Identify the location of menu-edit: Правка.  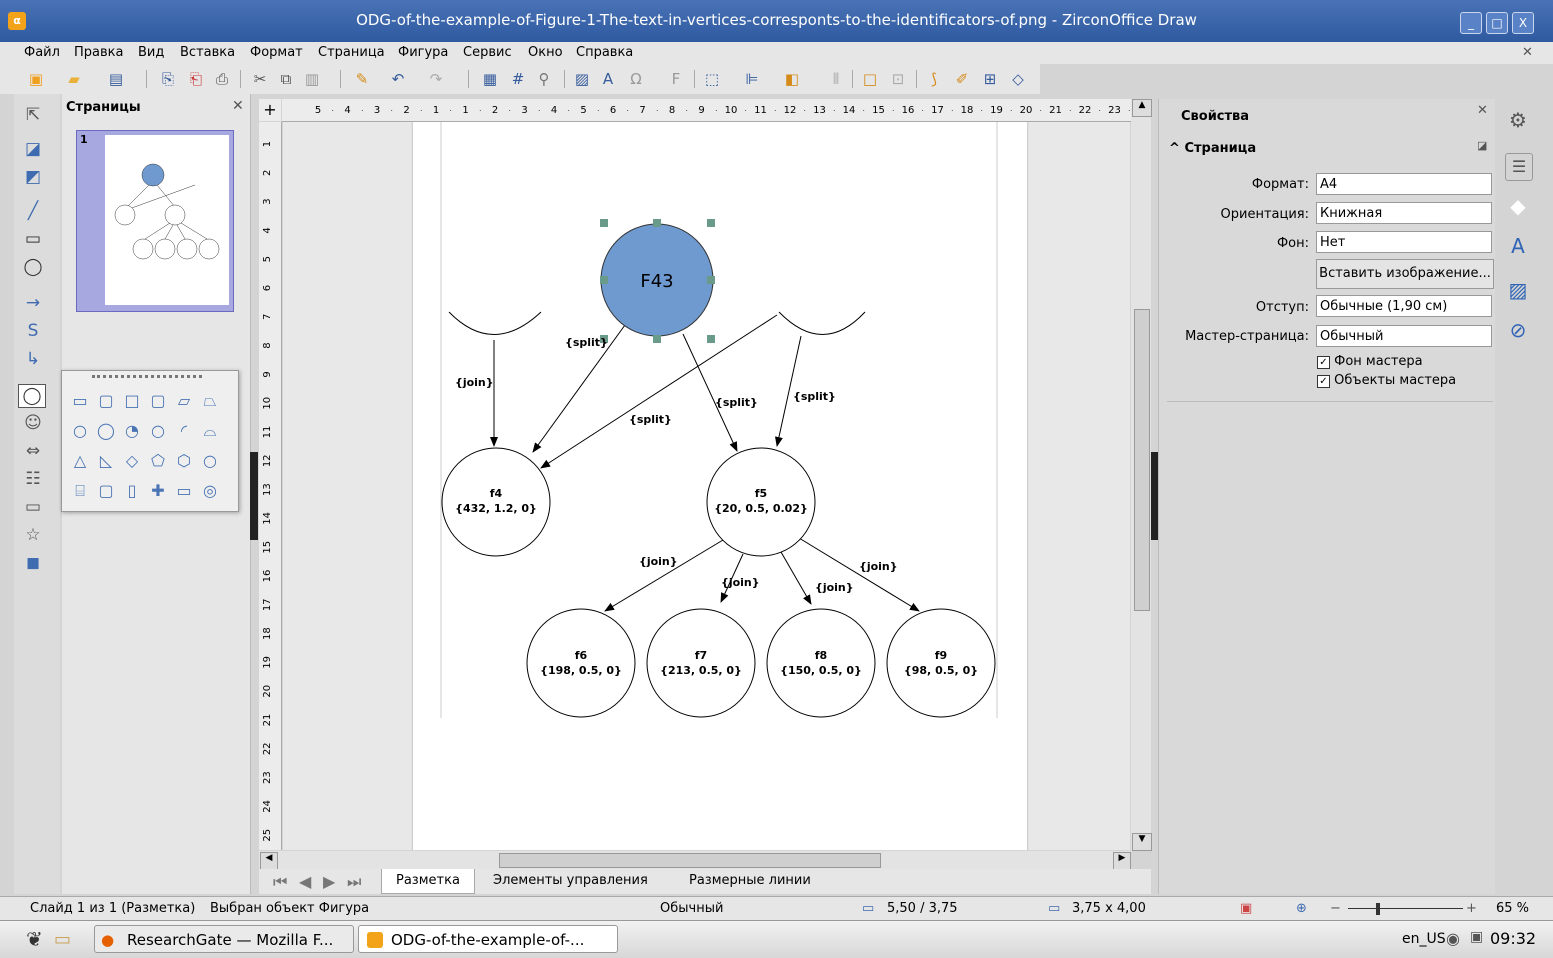
(98, 52).